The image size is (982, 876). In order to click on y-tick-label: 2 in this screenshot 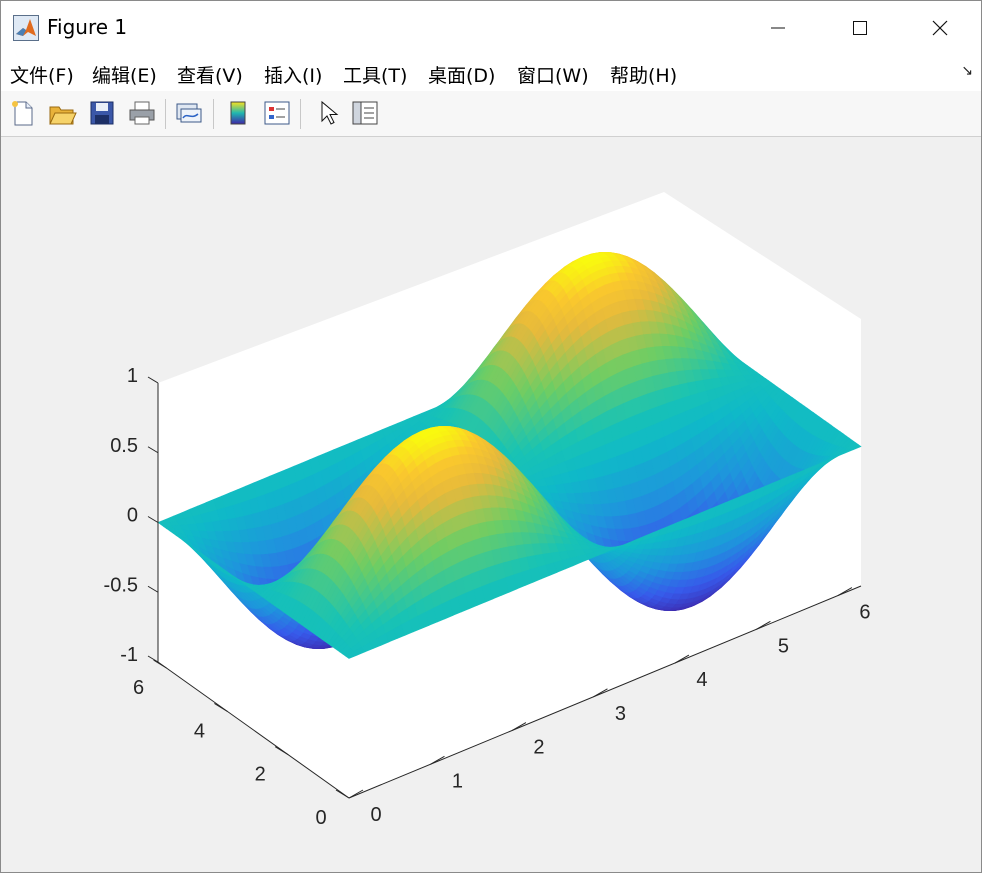, I will do `click(260, 775)`.